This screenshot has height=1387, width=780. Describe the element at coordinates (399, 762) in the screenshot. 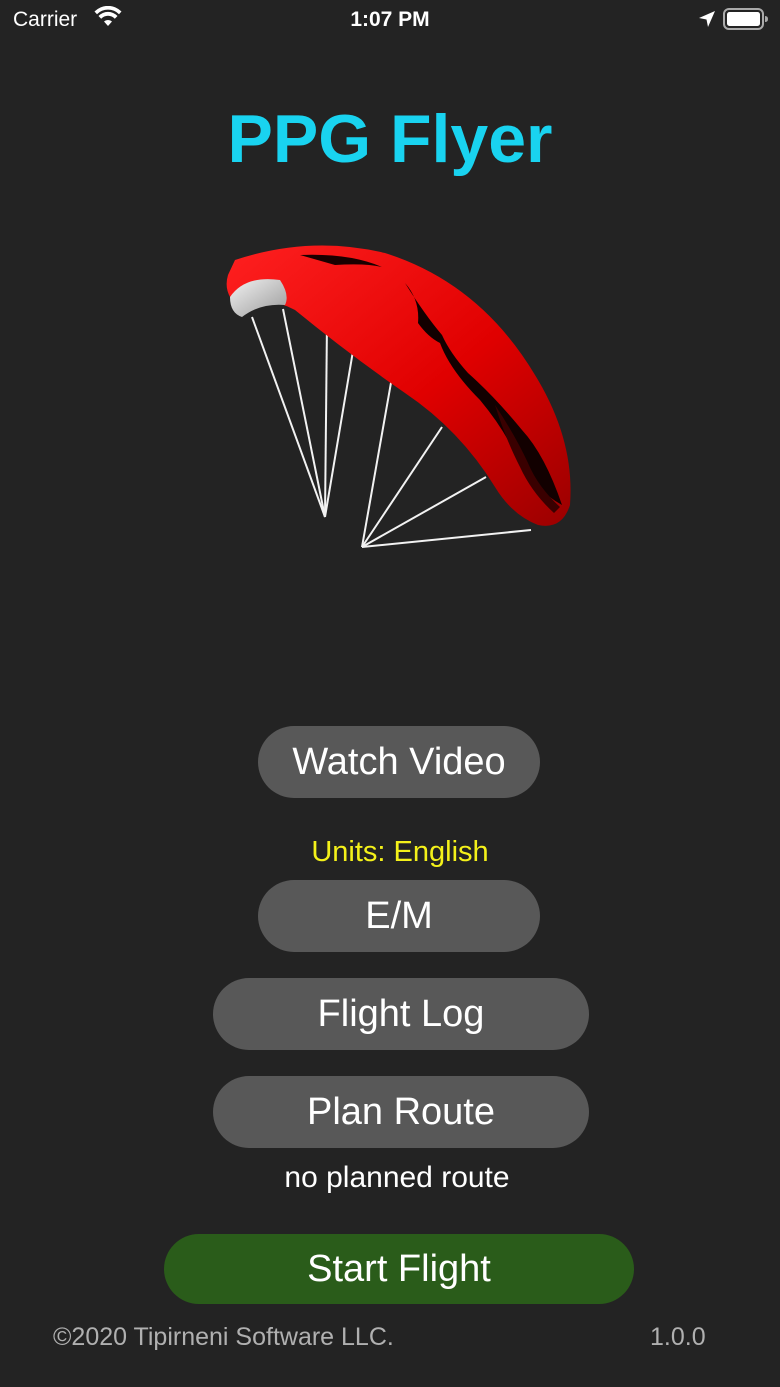

I see `watch-video-button: Watch Video` at that location.